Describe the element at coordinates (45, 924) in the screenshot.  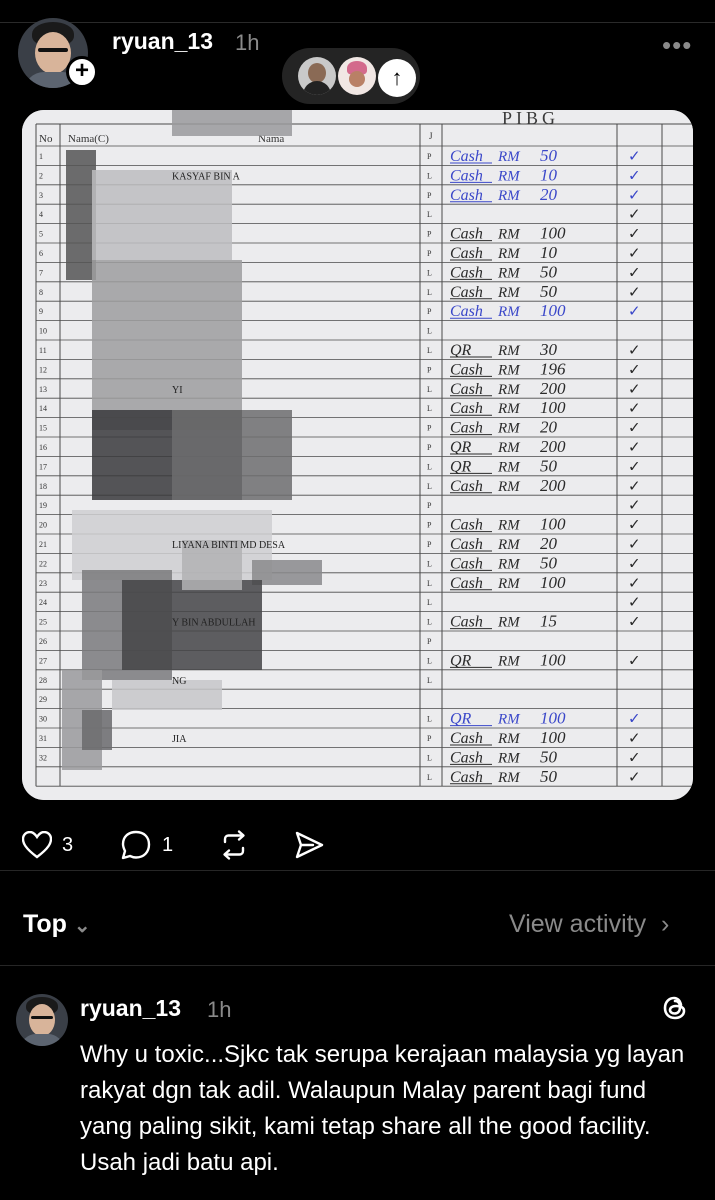
I see `sort-label: Top` at that location.